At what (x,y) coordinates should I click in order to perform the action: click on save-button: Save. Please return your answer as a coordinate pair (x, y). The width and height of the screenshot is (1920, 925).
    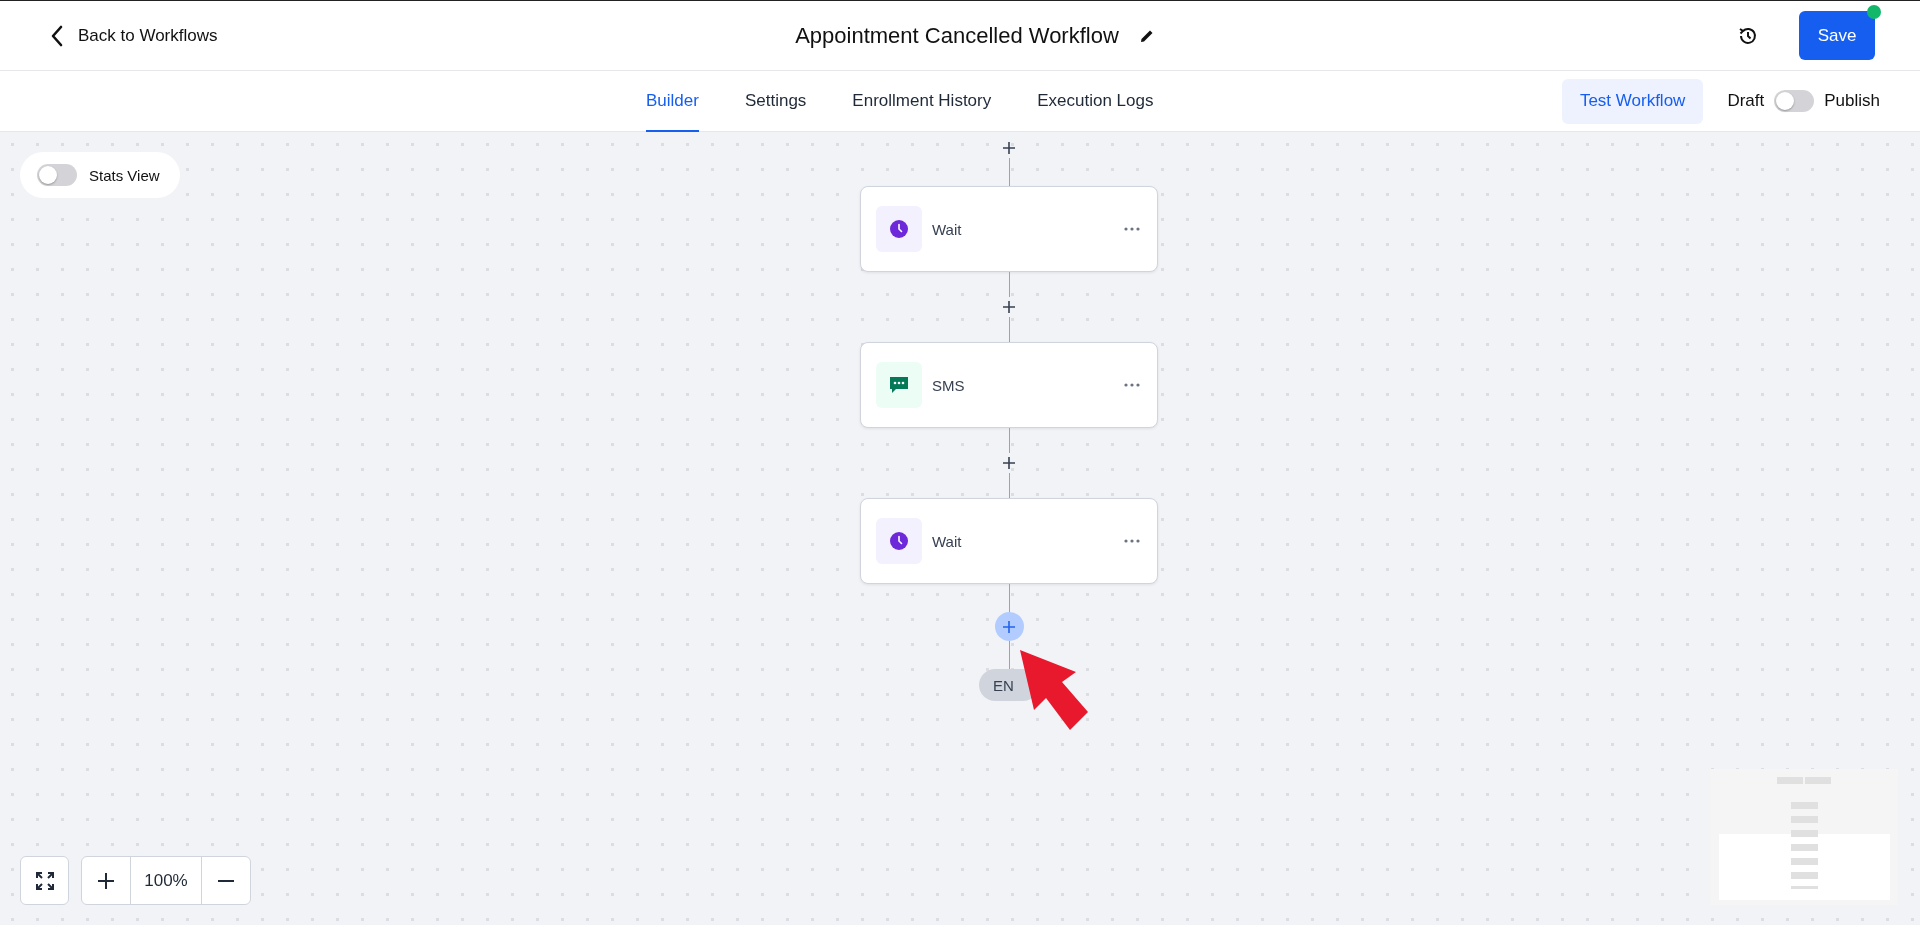
    Looking at the image, I should click on (1837, 35).